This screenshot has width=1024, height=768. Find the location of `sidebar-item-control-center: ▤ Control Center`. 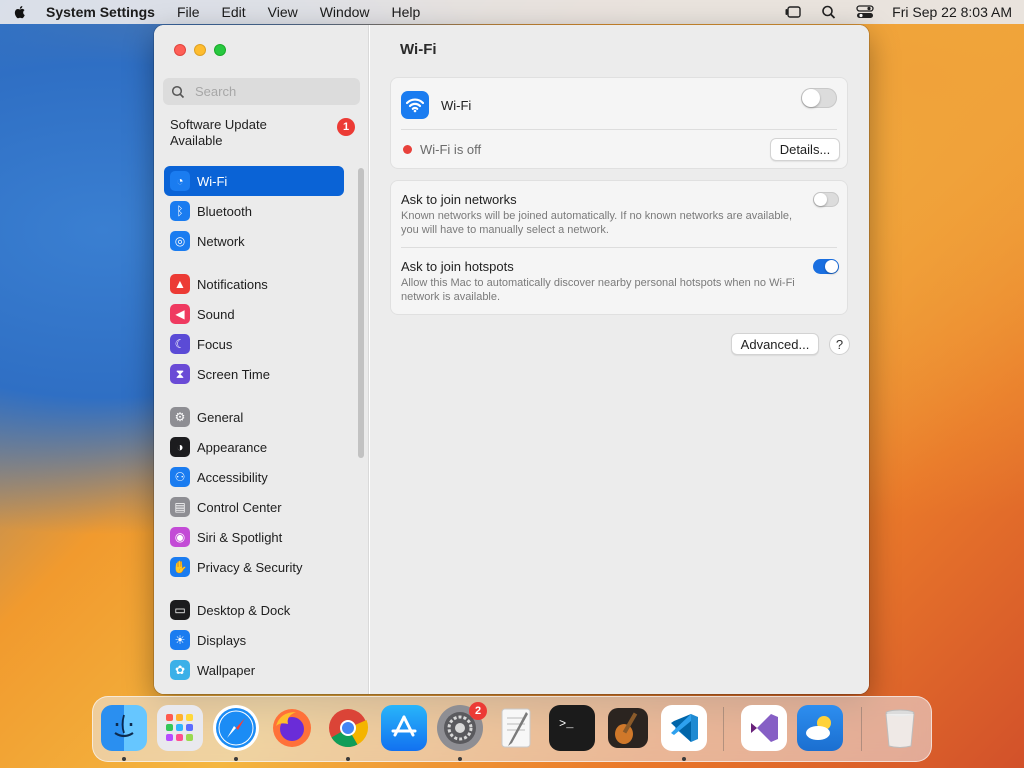

sidebar-item-control-center: ▤ Control Center is located at coordinates (254, 507).